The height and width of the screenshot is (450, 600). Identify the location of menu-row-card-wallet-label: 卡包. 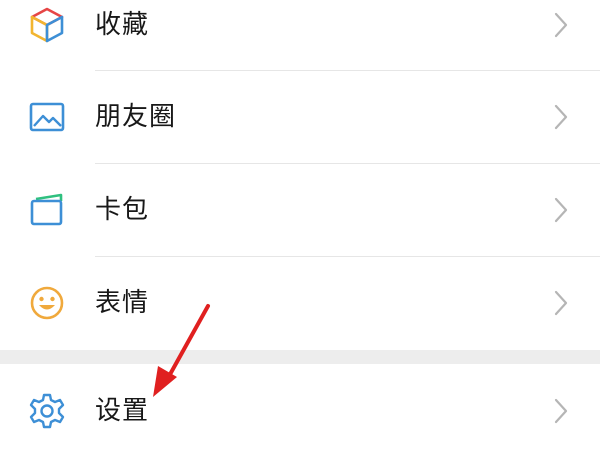
(122, 210).